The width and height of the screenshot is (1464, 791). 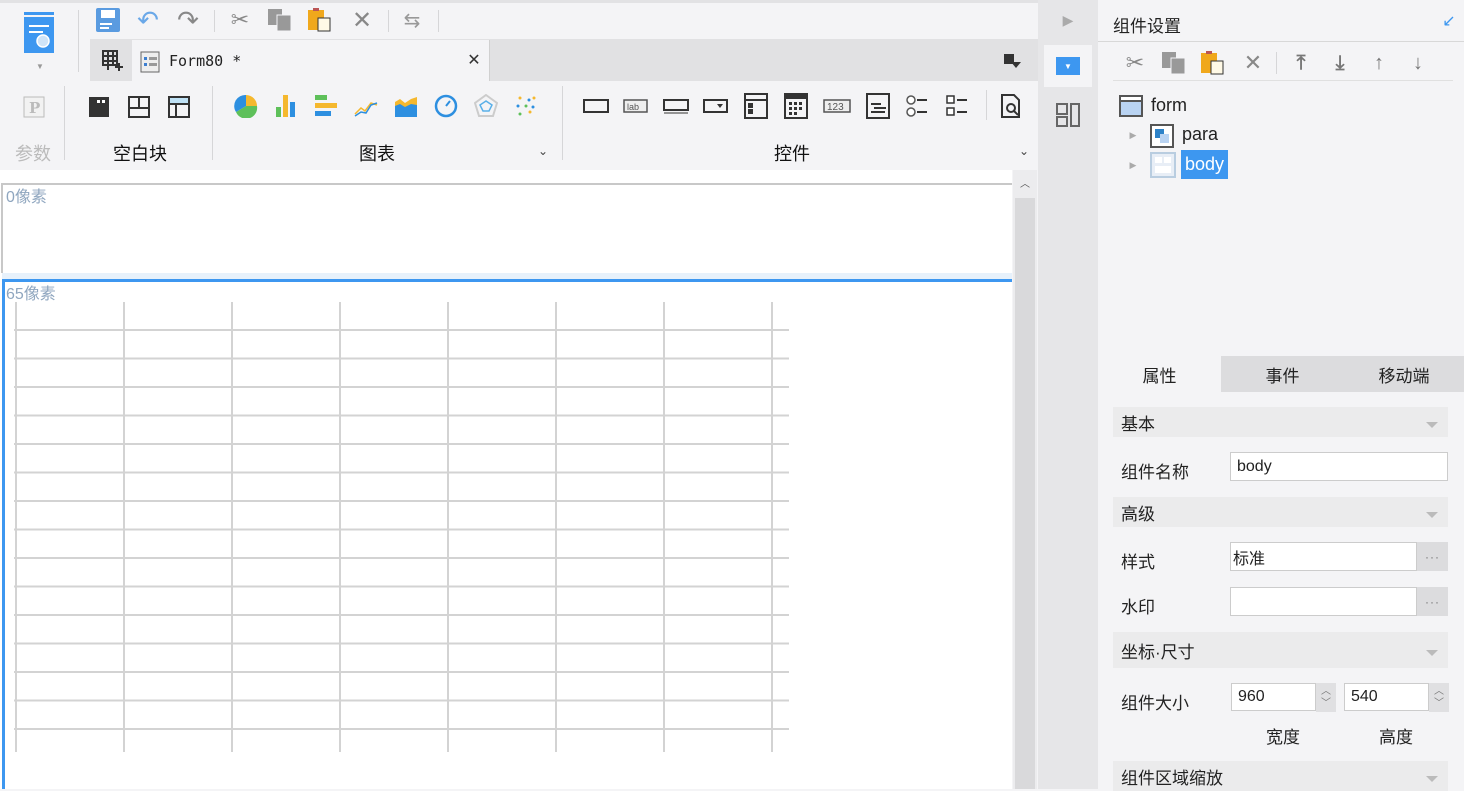 What do you see at coordinates (1432, 556) in the screenshot?
I see `style-more-button: ···` at bounding box center [1432, 556].